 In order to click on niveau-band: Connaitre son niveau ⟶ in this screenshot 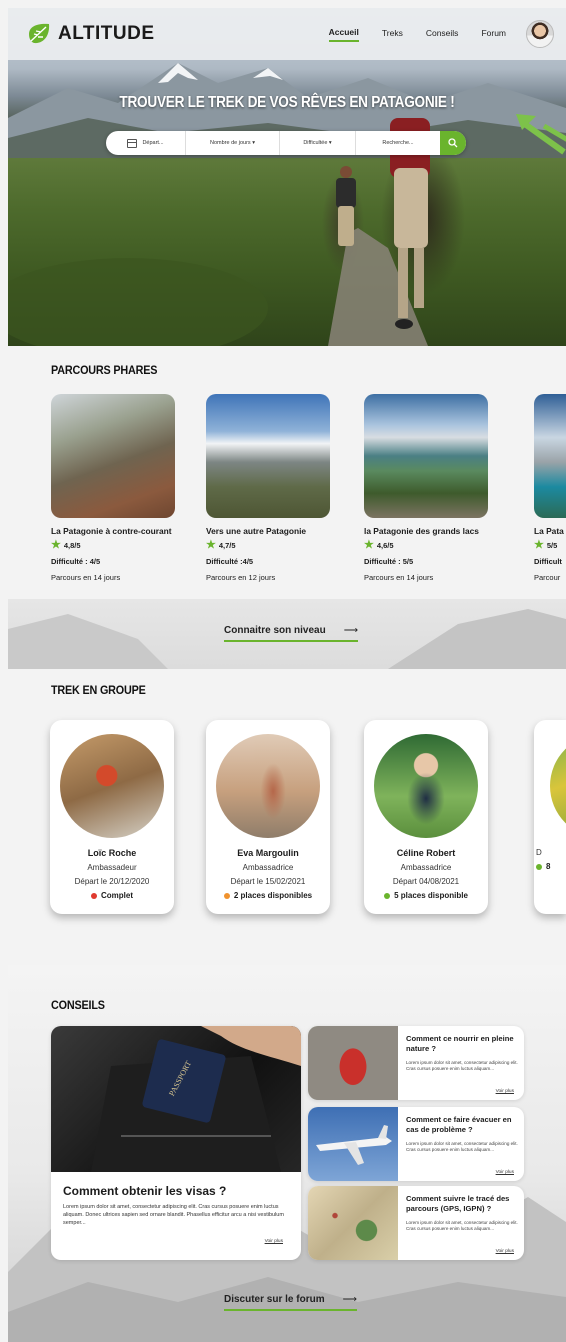, I will do `click(287, 634)`.